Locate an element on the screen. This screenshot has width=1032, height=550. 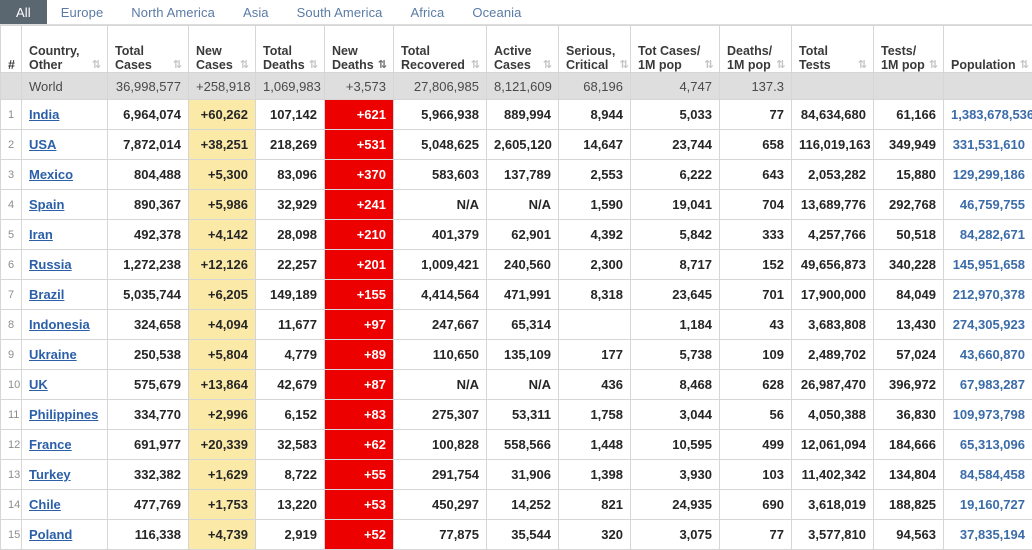
cell-active: 137,789 is located at coordinates (523, 175).